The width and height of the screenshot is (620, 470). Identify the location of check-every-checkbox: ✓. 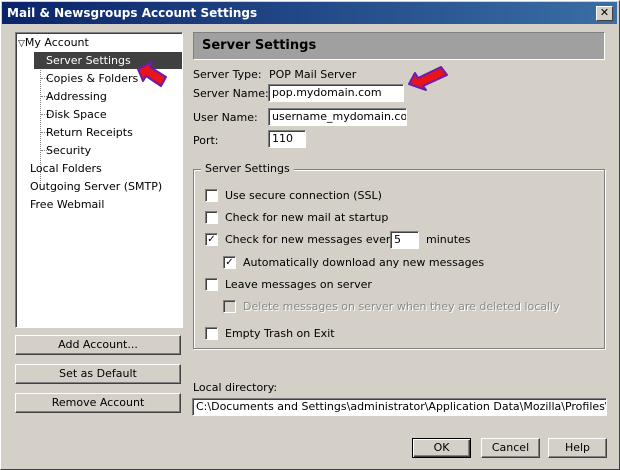
(211, 239).